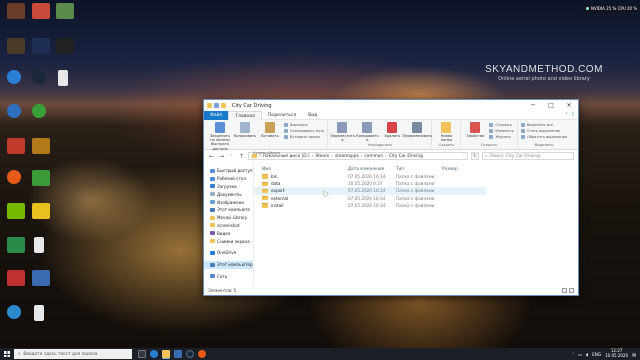  Describe the element at coordinates (220, 142) in the screenshot. I see `pin-label: Закрепить на панели быстрого доступа` at that location.